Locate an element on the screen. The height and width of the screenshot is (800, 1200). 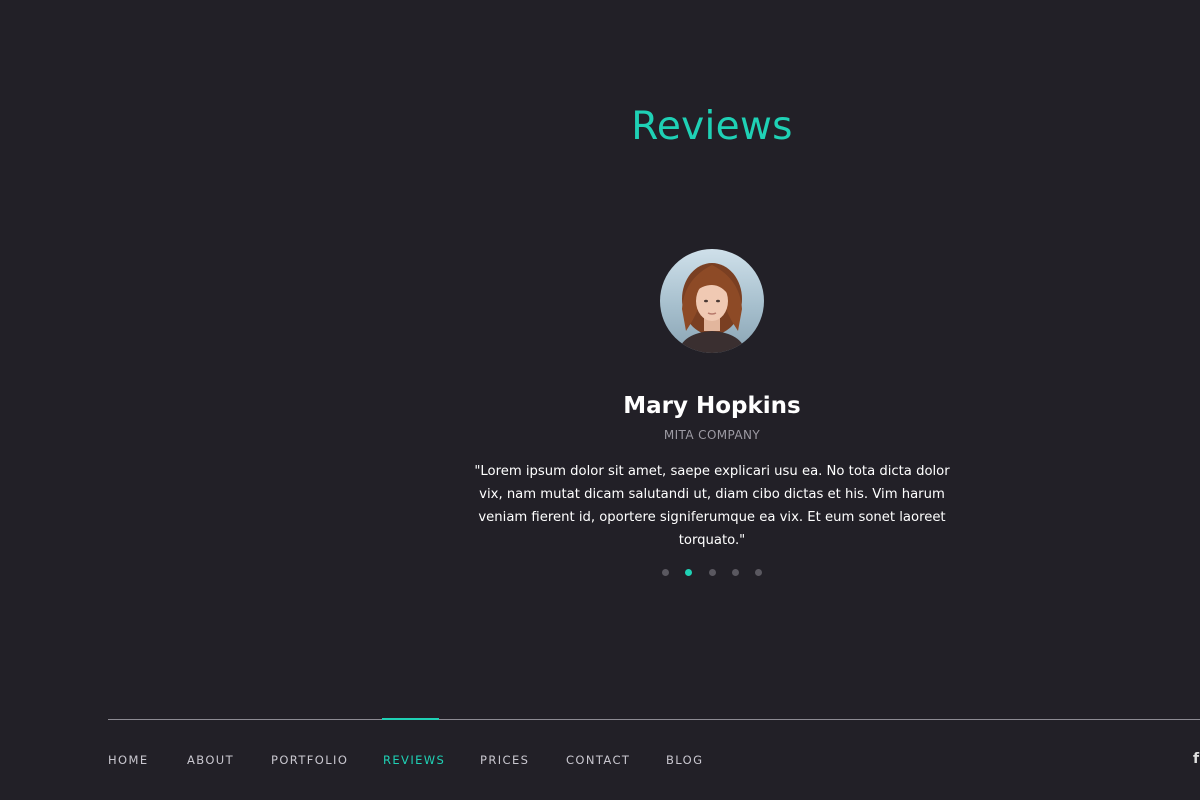
nav-item-portfolio: PORTFOLIO is located at coordinates (309, 760).